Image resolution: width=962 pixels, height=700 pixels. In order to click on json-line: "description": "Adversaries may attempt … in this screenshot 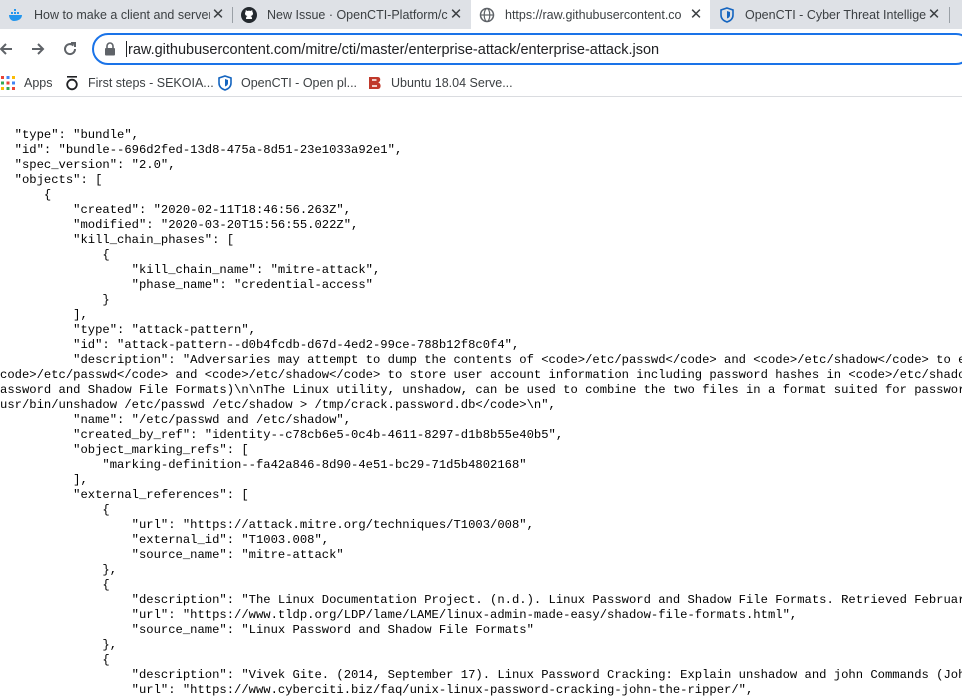, I will do `click(481, 360)`.